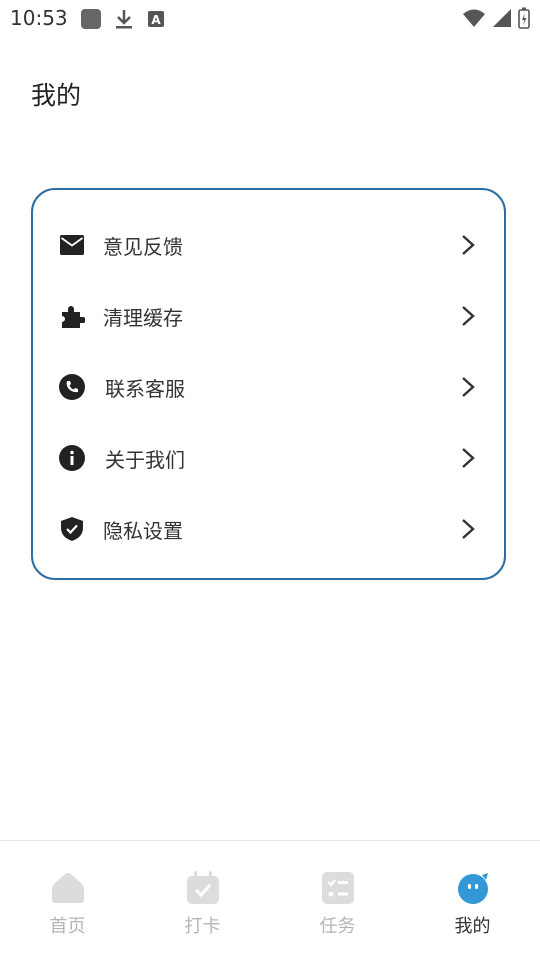 The height and width of the screenshot is (961, 540). I want to click on task-list-icon, so click(338, 888).